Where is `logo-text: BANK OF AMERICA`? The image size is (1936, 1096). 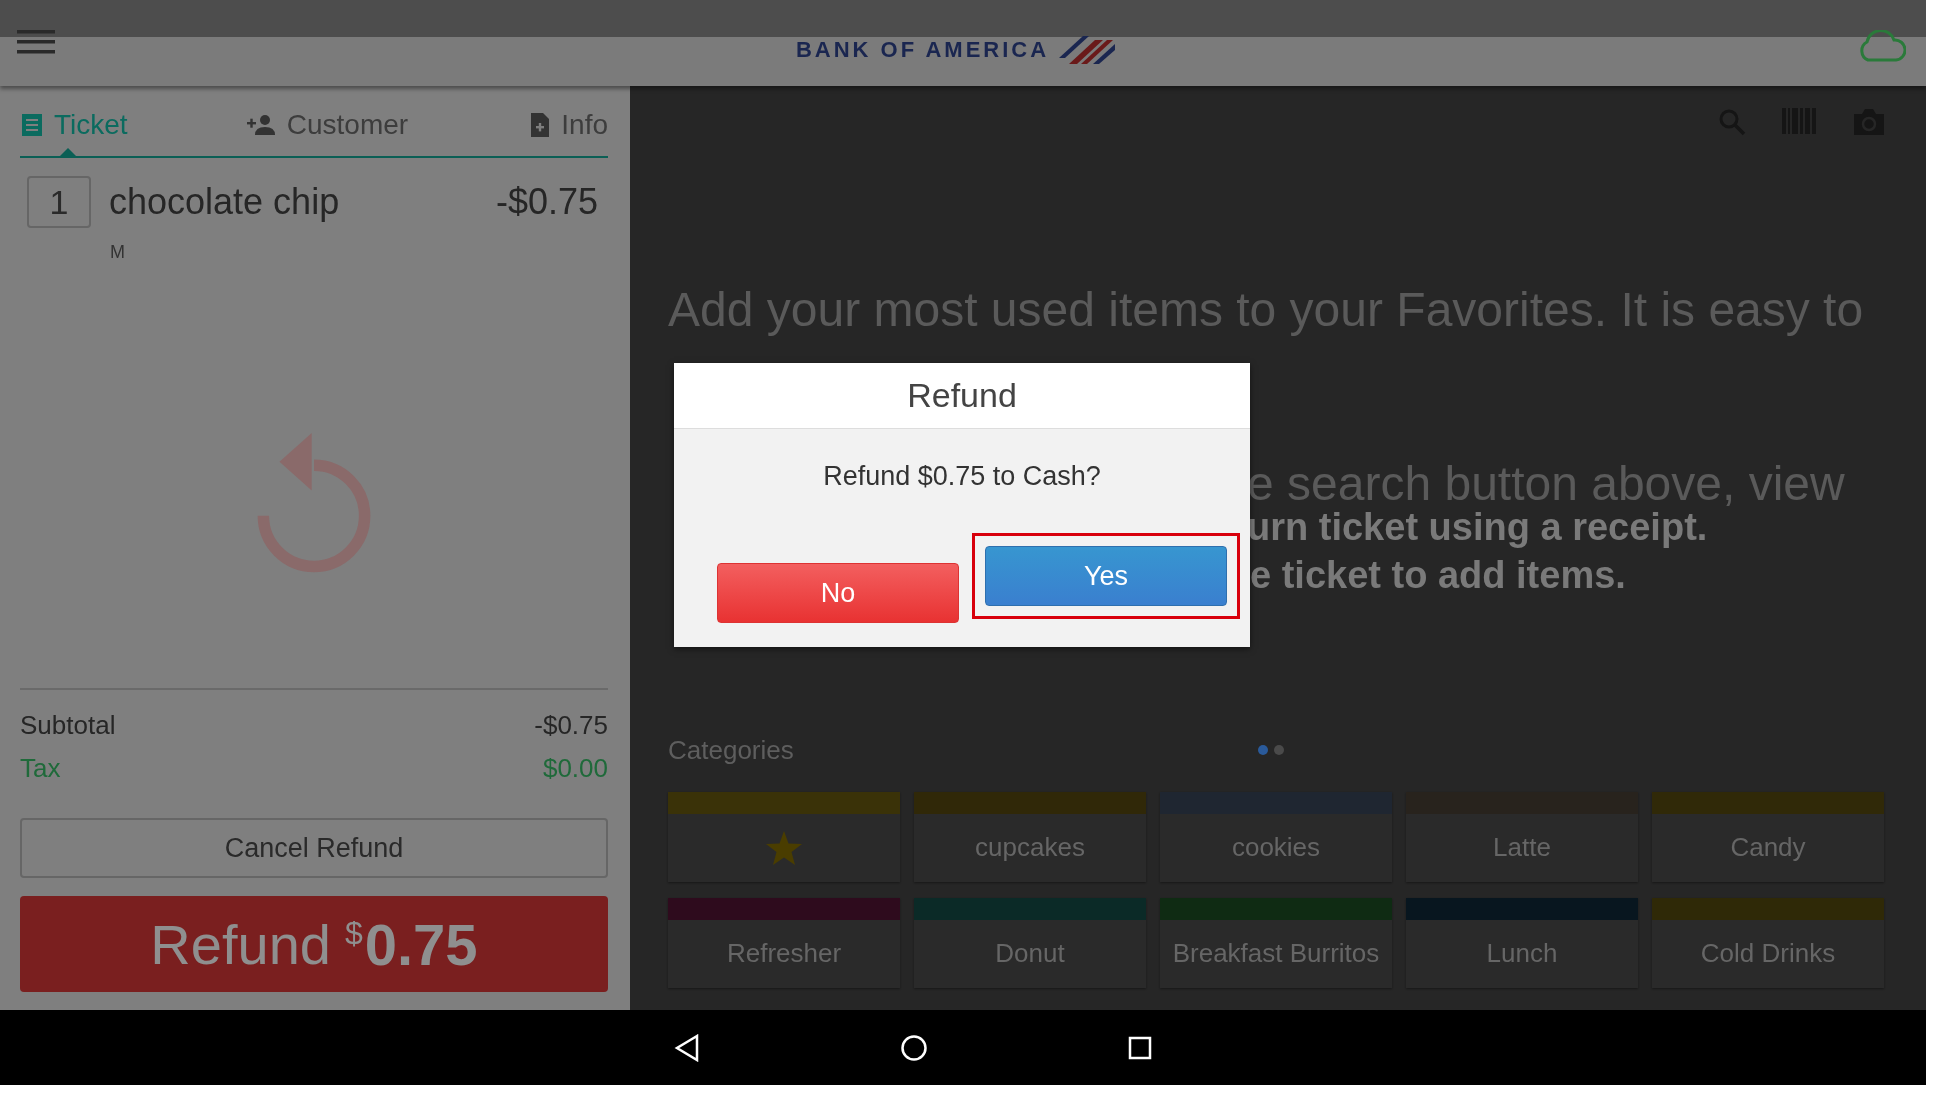 logo-text: BANK OF AMERICA is located at coordinates (922, 50).